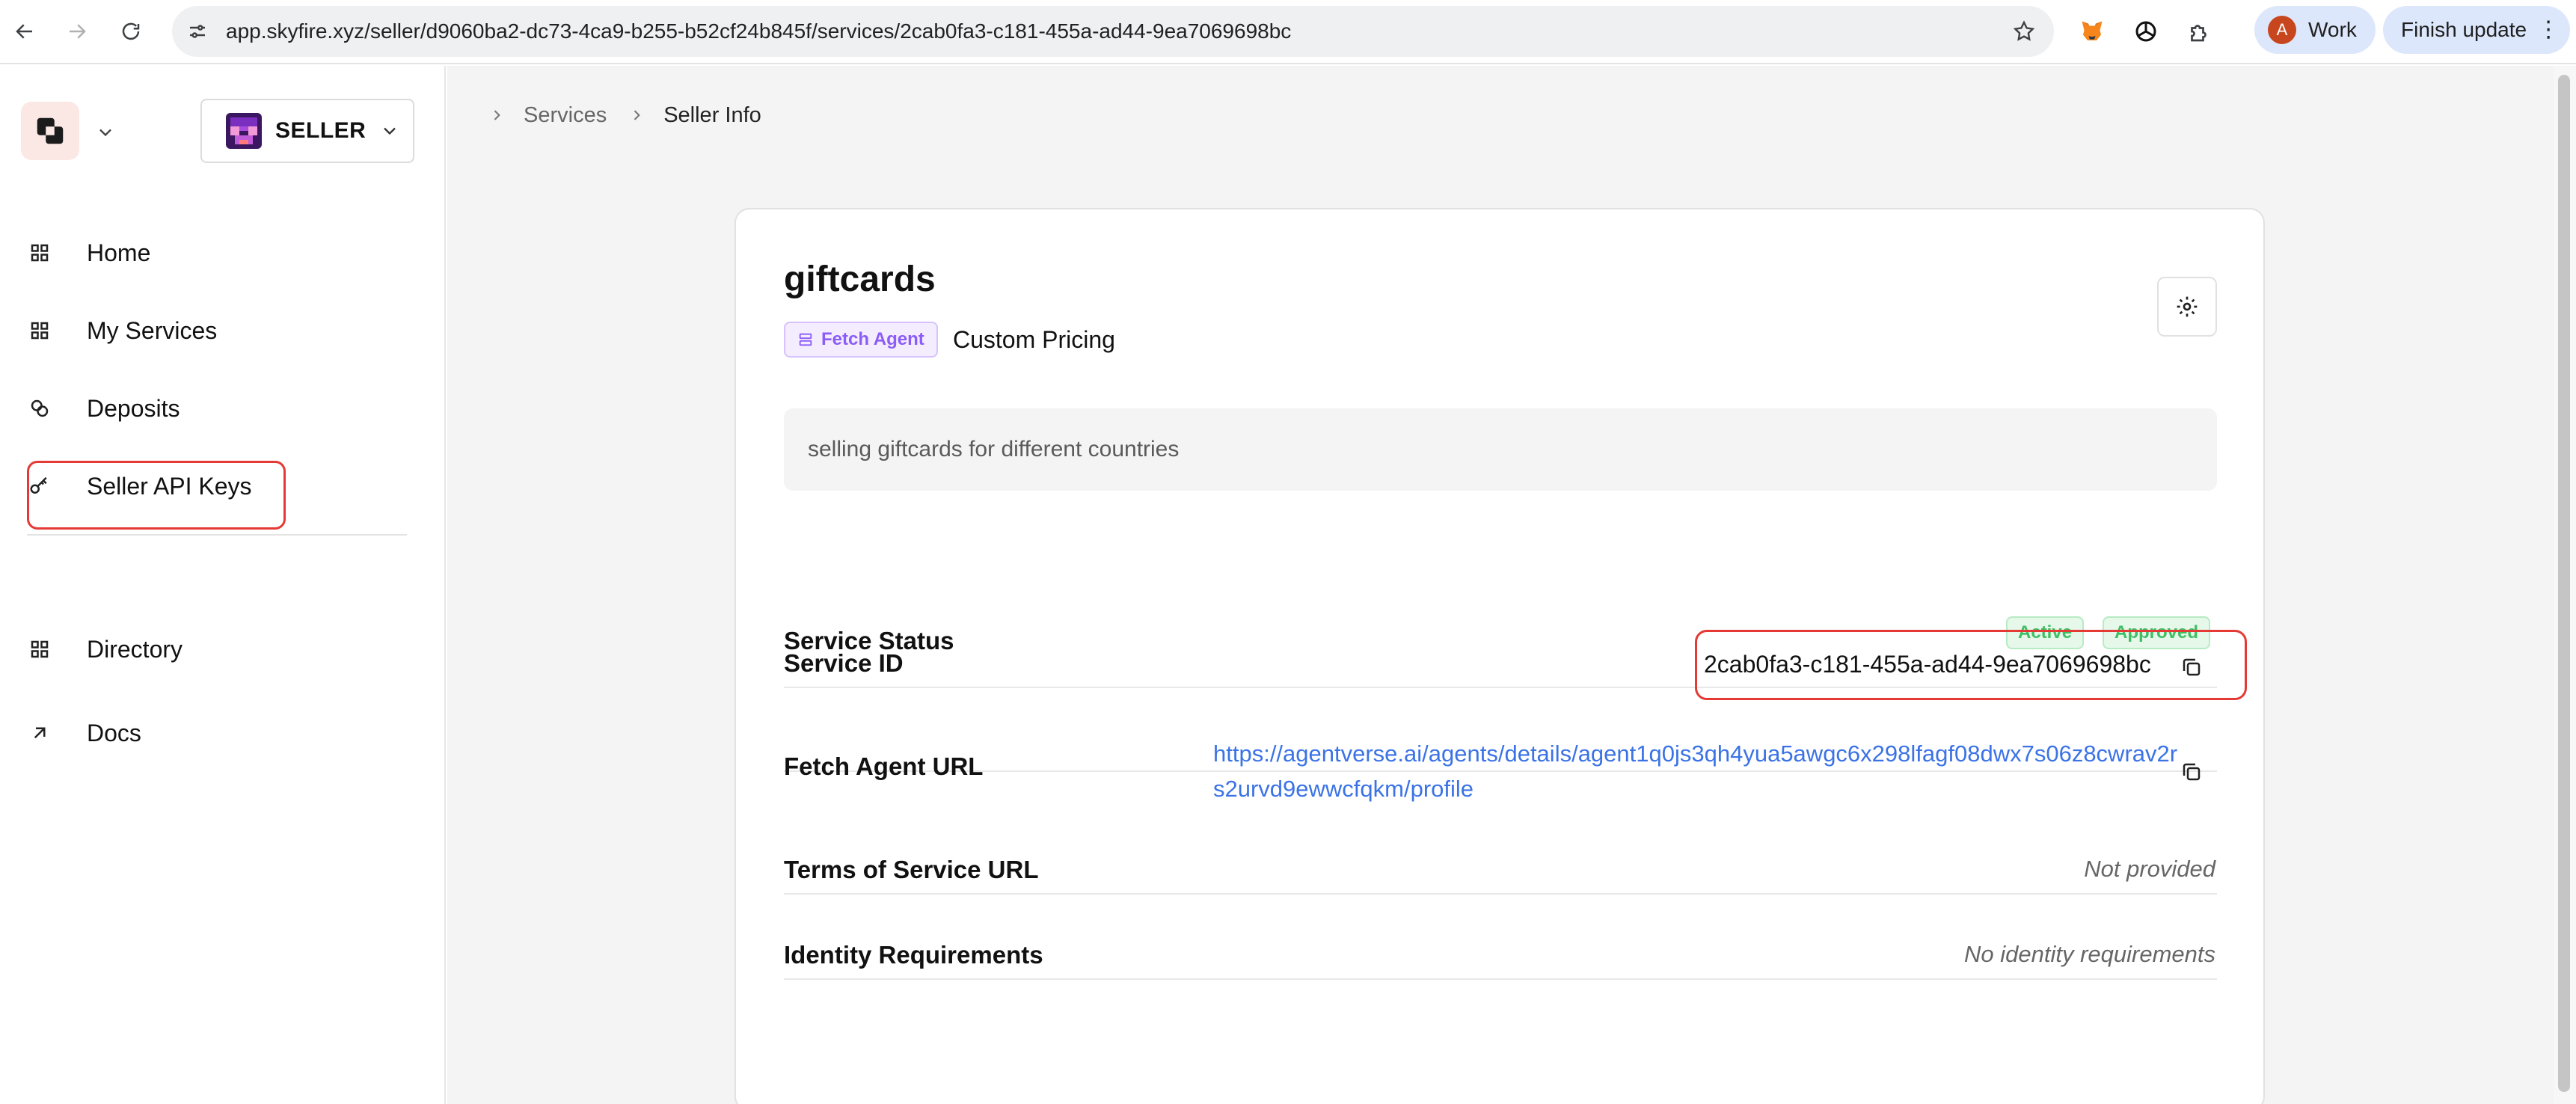 The image size is (2576, 1104). Describe the element at coordinates (114, 732) in the screenshot. I see `sidebar-item-label: Docs` at that location.